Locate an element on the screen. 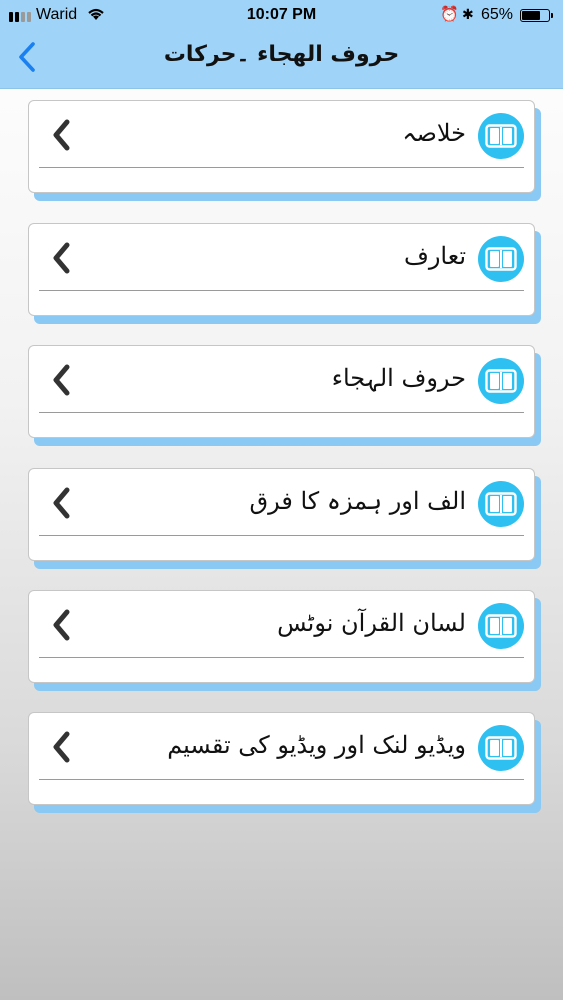 This screenshot has width=563, height=1000. battery-percent: 65% is located at coordinates (497, 14).